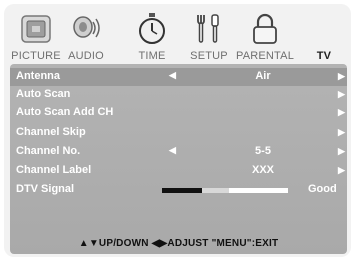  What do you see at coordinates (86, 31) in the screenshot?
I see `audio-icon` at bounding box center [86, 31].